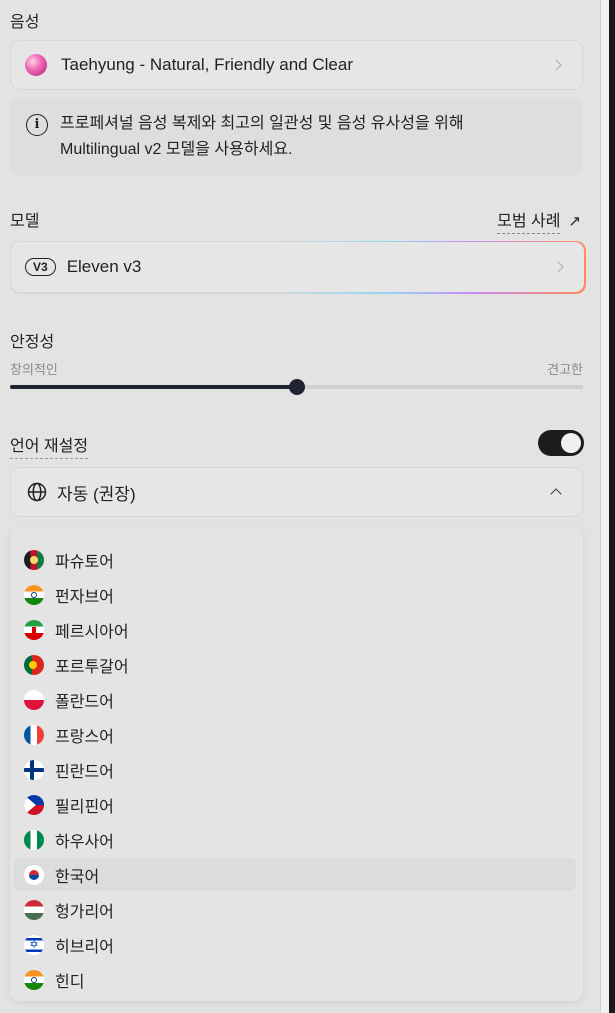 This screenshot has height=1013, width=615. Describe the element at coordinates (571, 443) in the screenshot. I see `toggle-knob` at that location.